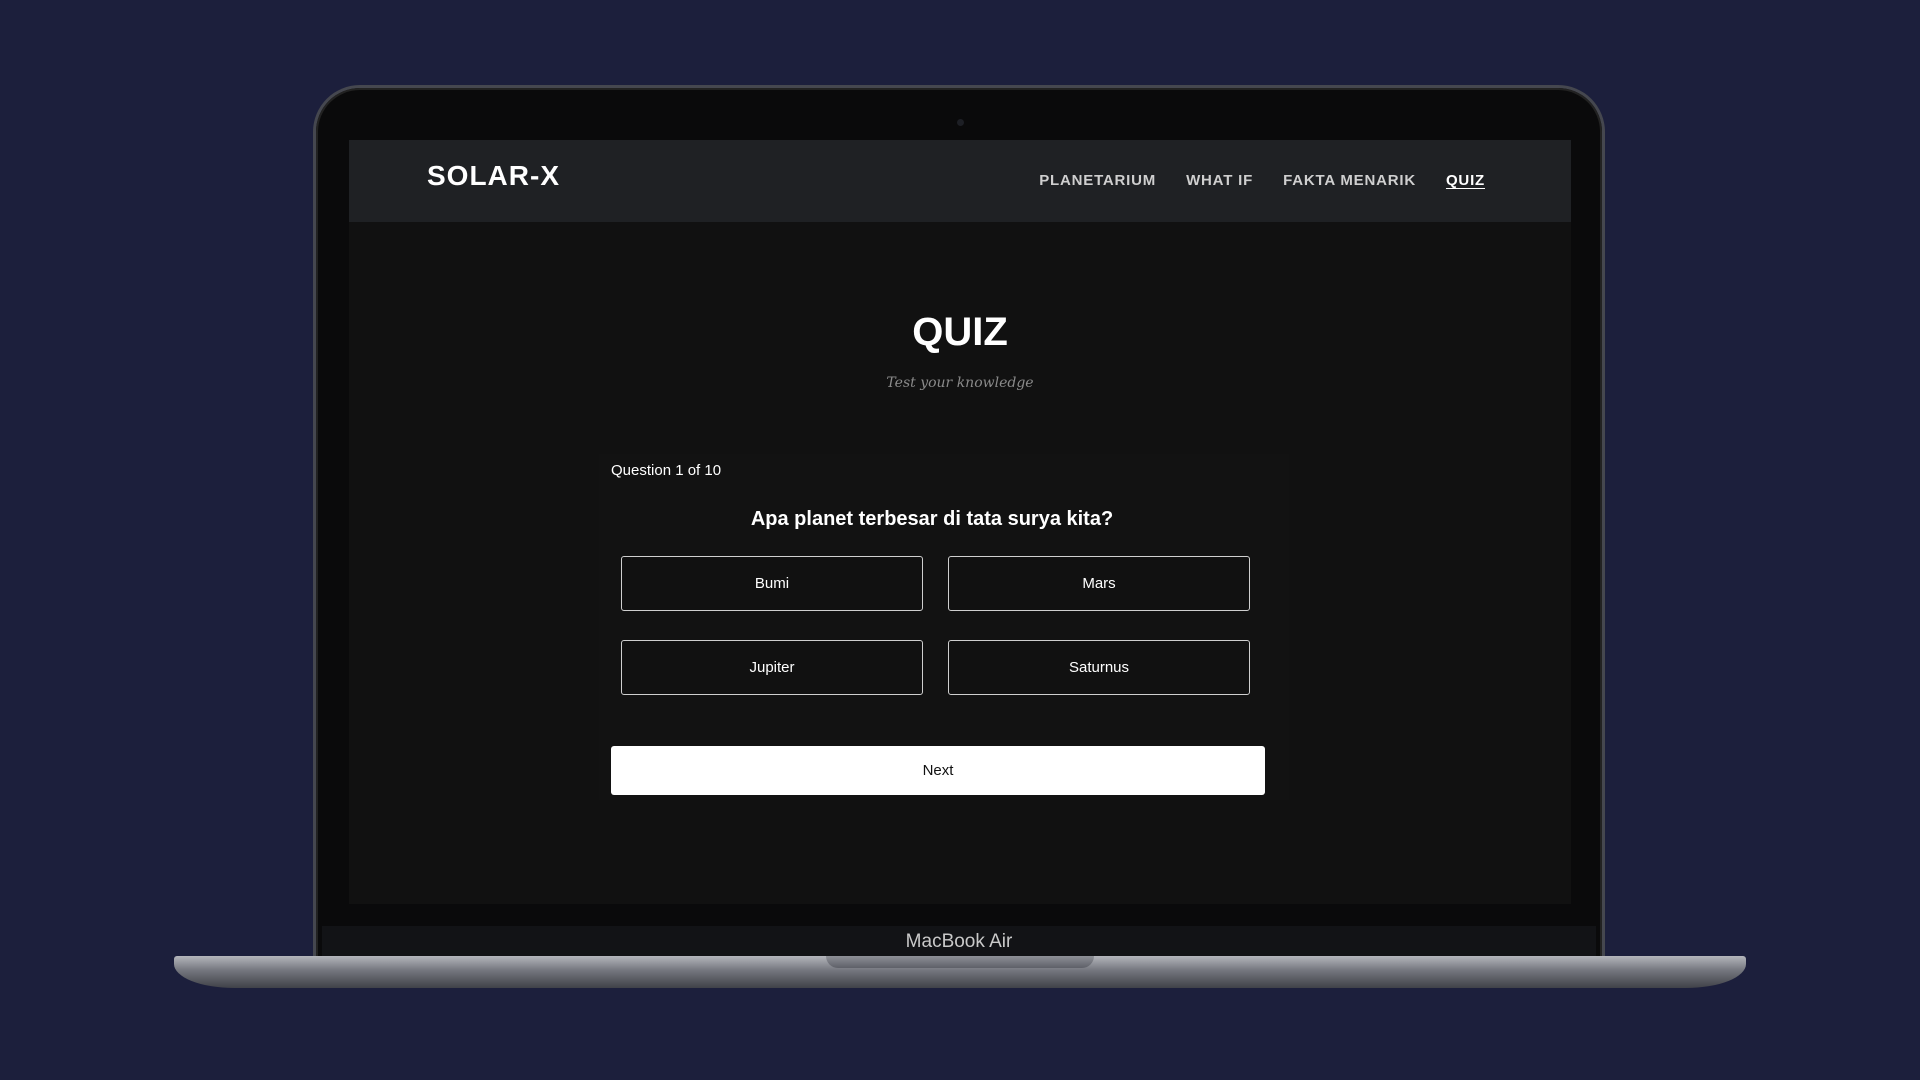 This screenshot has width=1920, height=1080. Describe the element at coordinates (938, 770) in the screenshot. I see `next-button: Next` at that location.